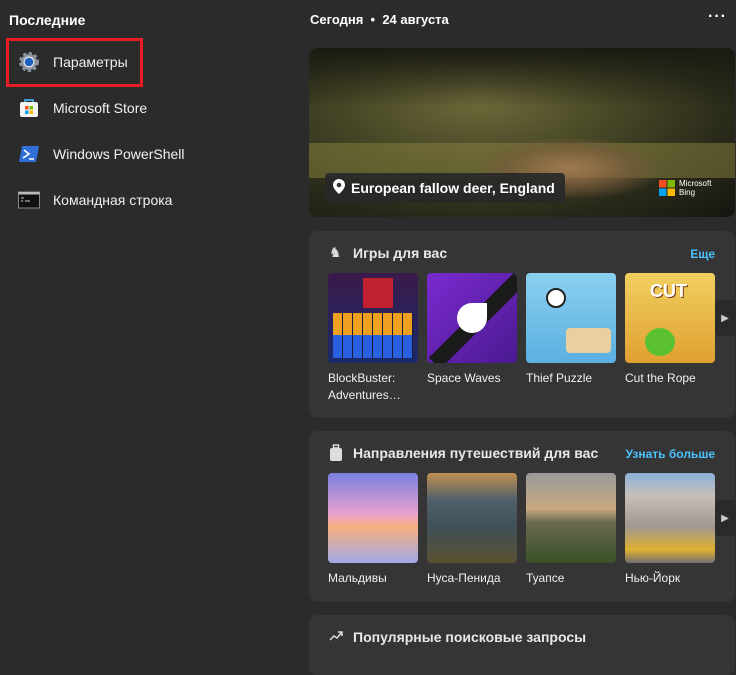  Describe the element at coordinates (337, 453) in the screenshot. I see `luggage-icon` at that location.